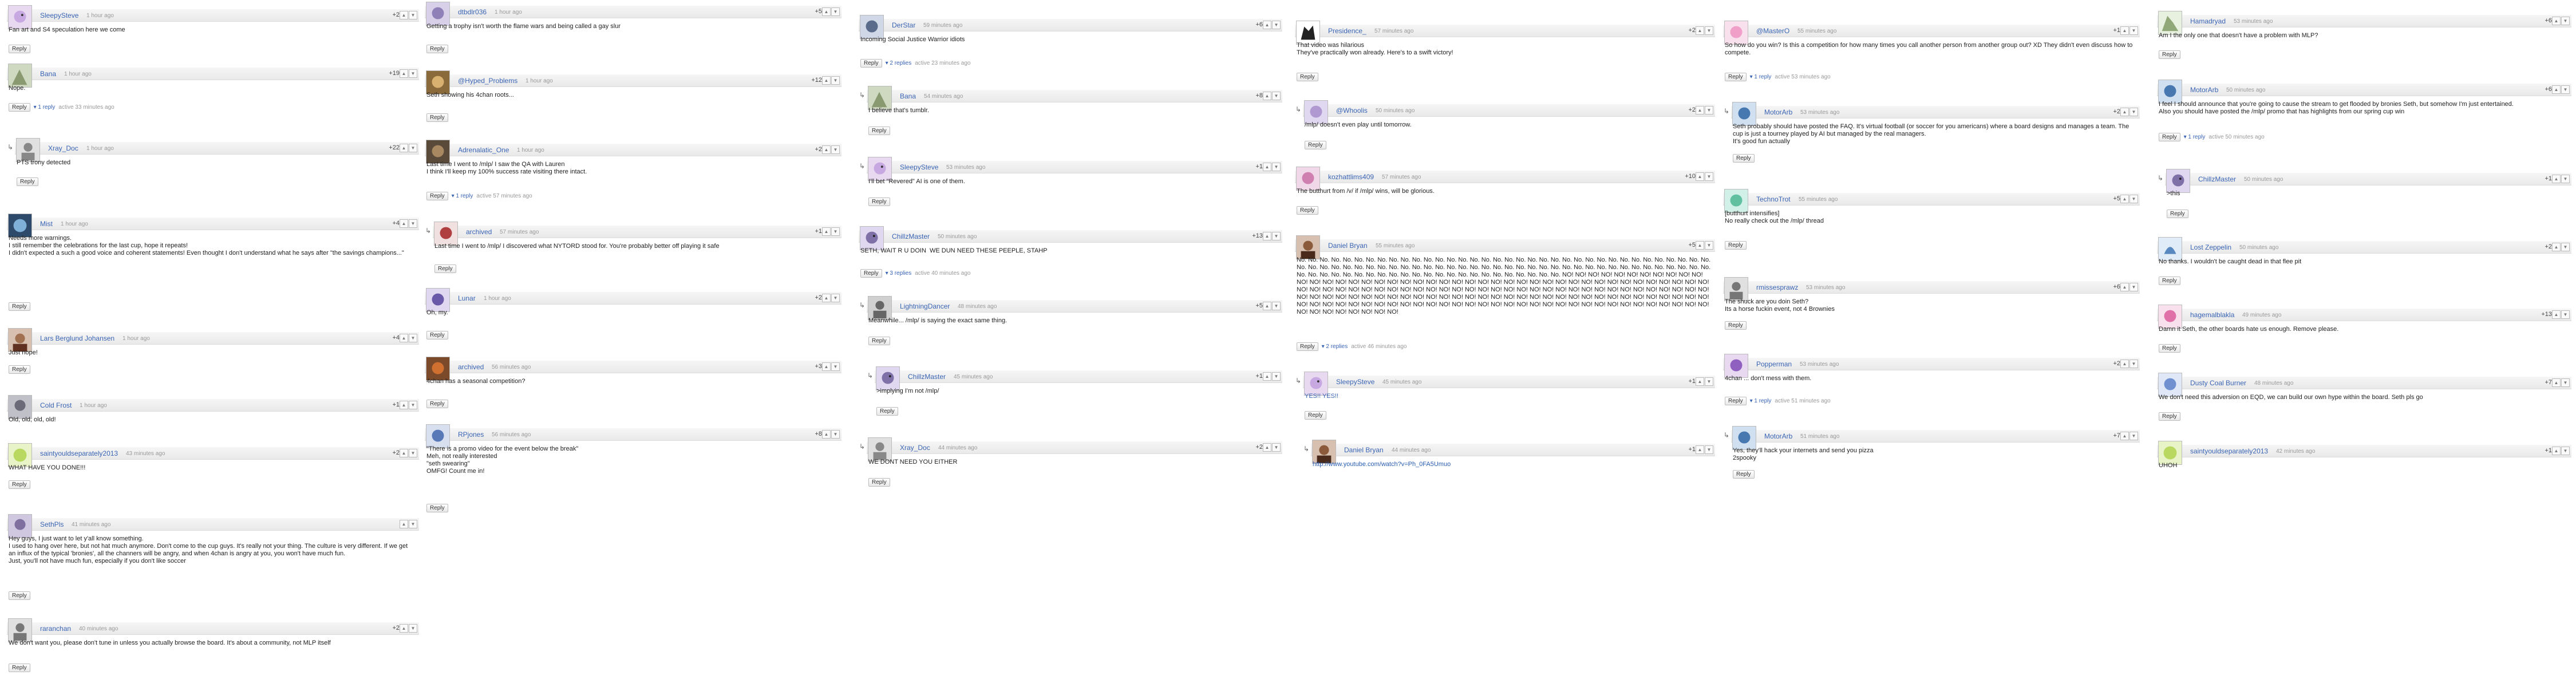 Image resolution: width=2576 pixels, height=687 pixels. I want to click on username: hagemalblakla, so click(2212, 315).